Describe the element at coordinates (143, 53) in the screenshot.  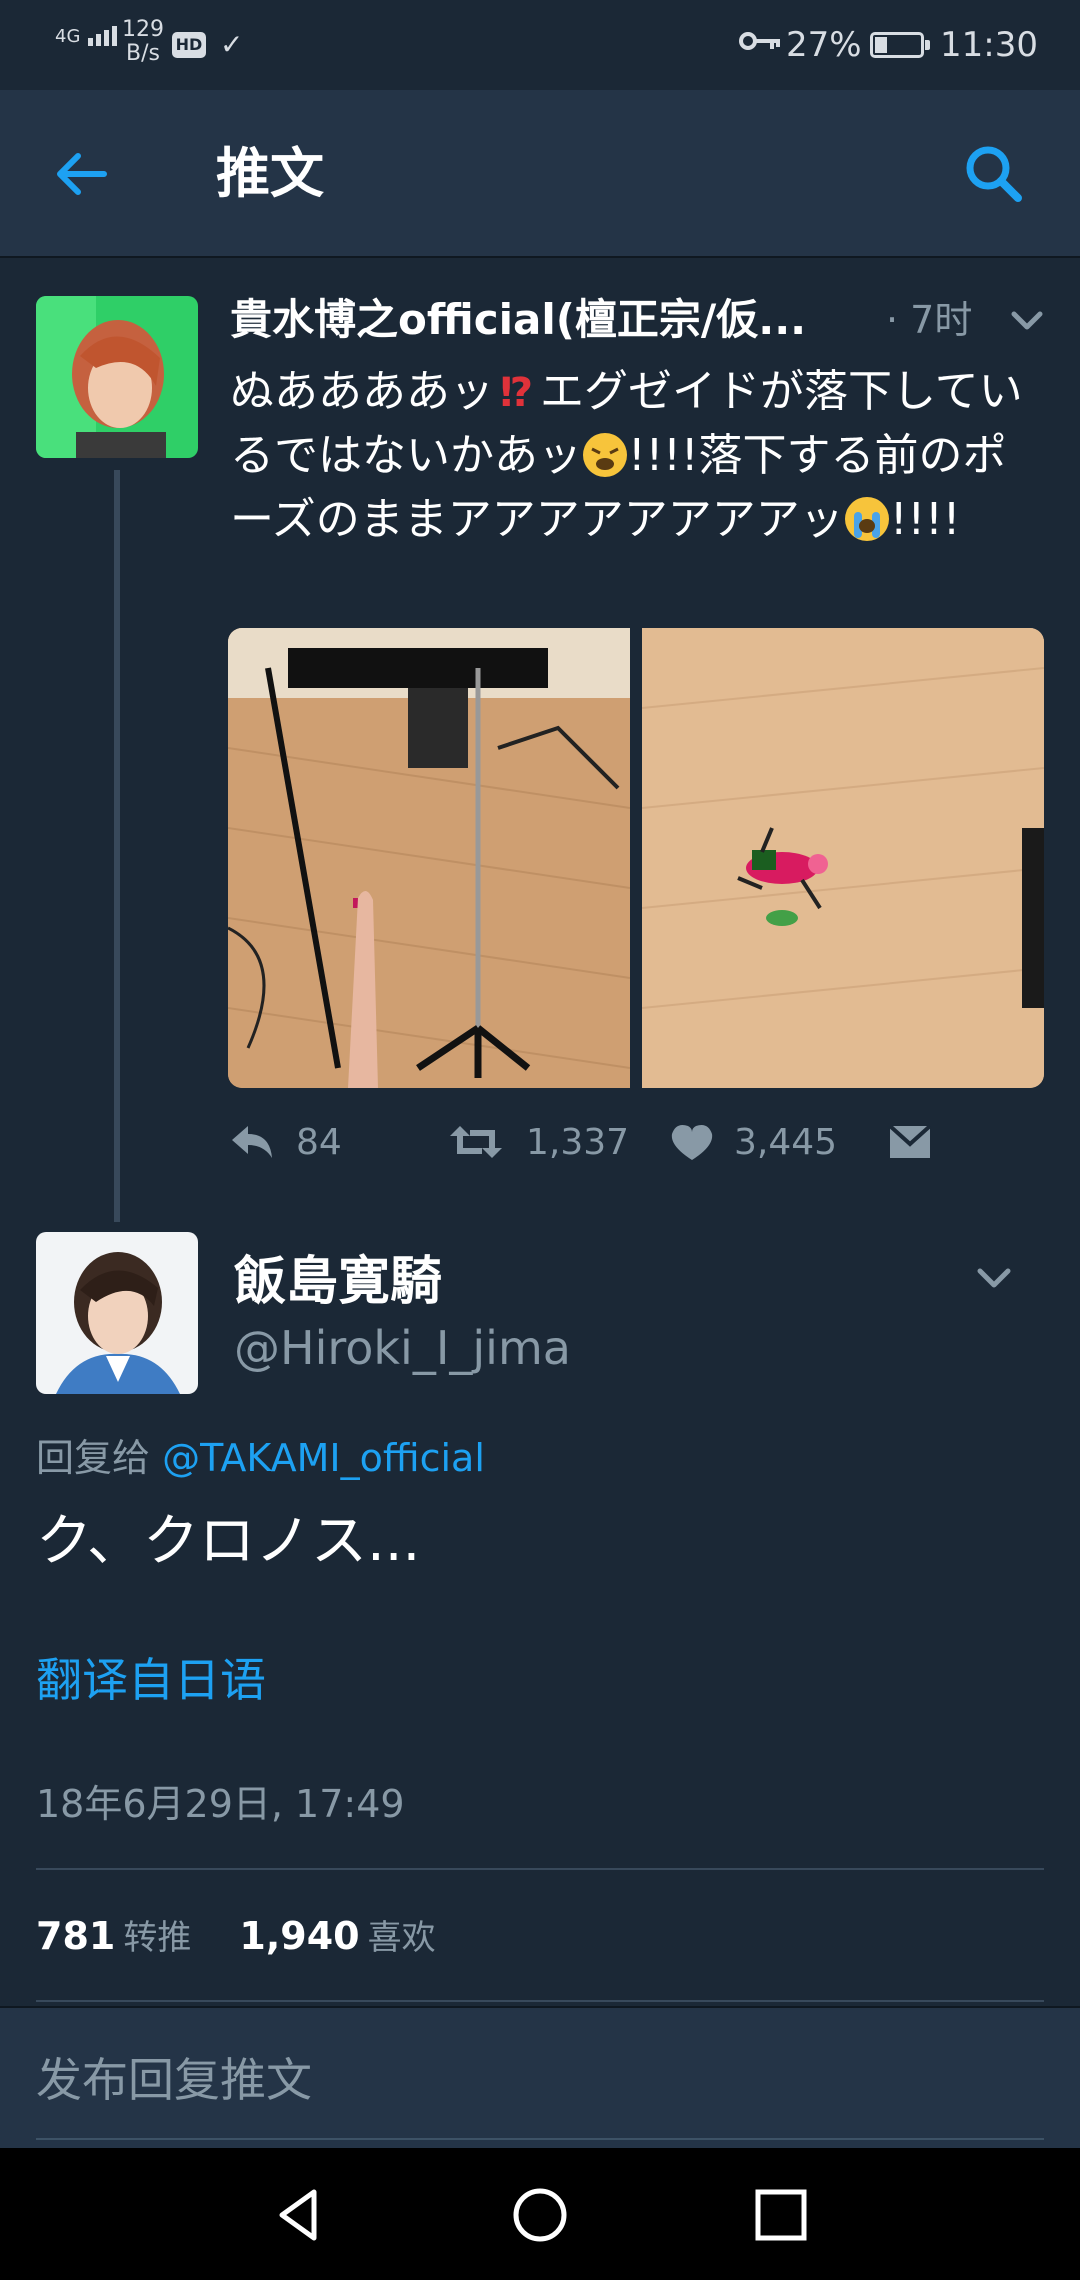
I see `network-speed-unit: B/s` at that location.